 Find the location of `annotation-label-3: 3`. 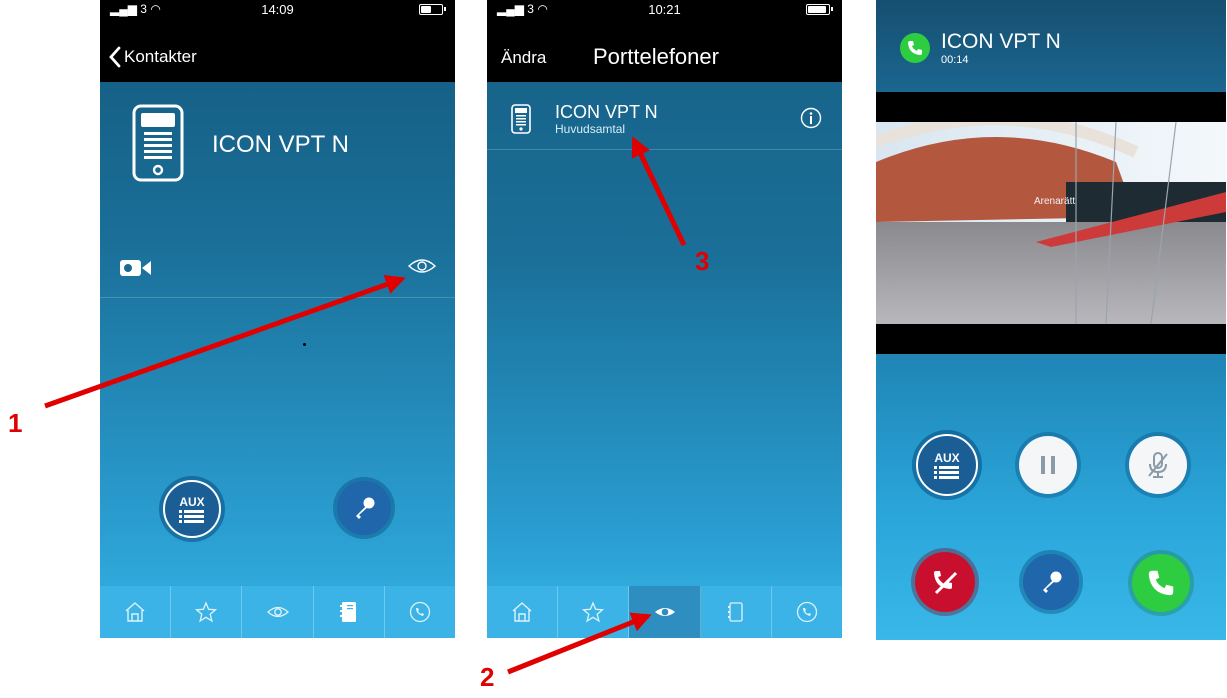

annotation-label-3: 3 is located at coordinates (702, 261).